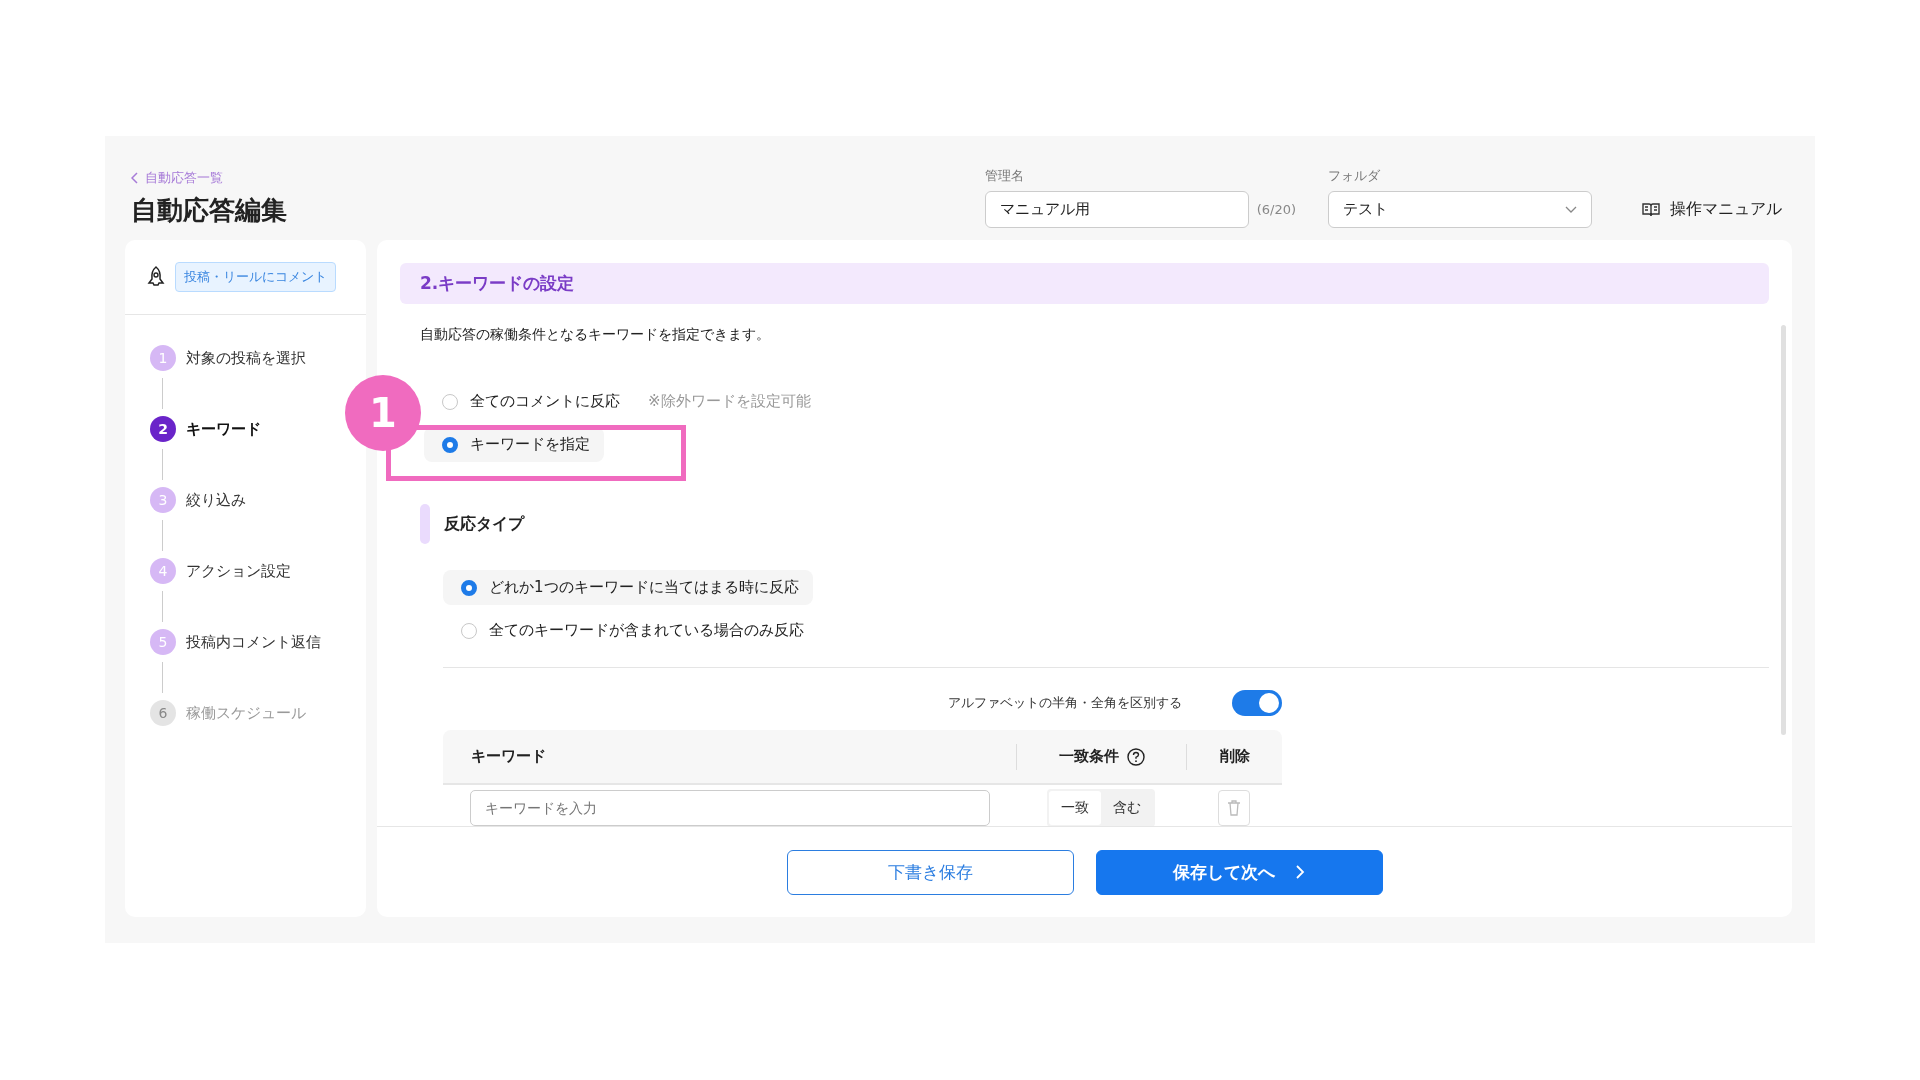  What do you see at coordinates (628, 587) in the screenshot?
I see `radio-option: どれか1つのキーワードに当てはまる時に反応` at bounding box center [628, 587].